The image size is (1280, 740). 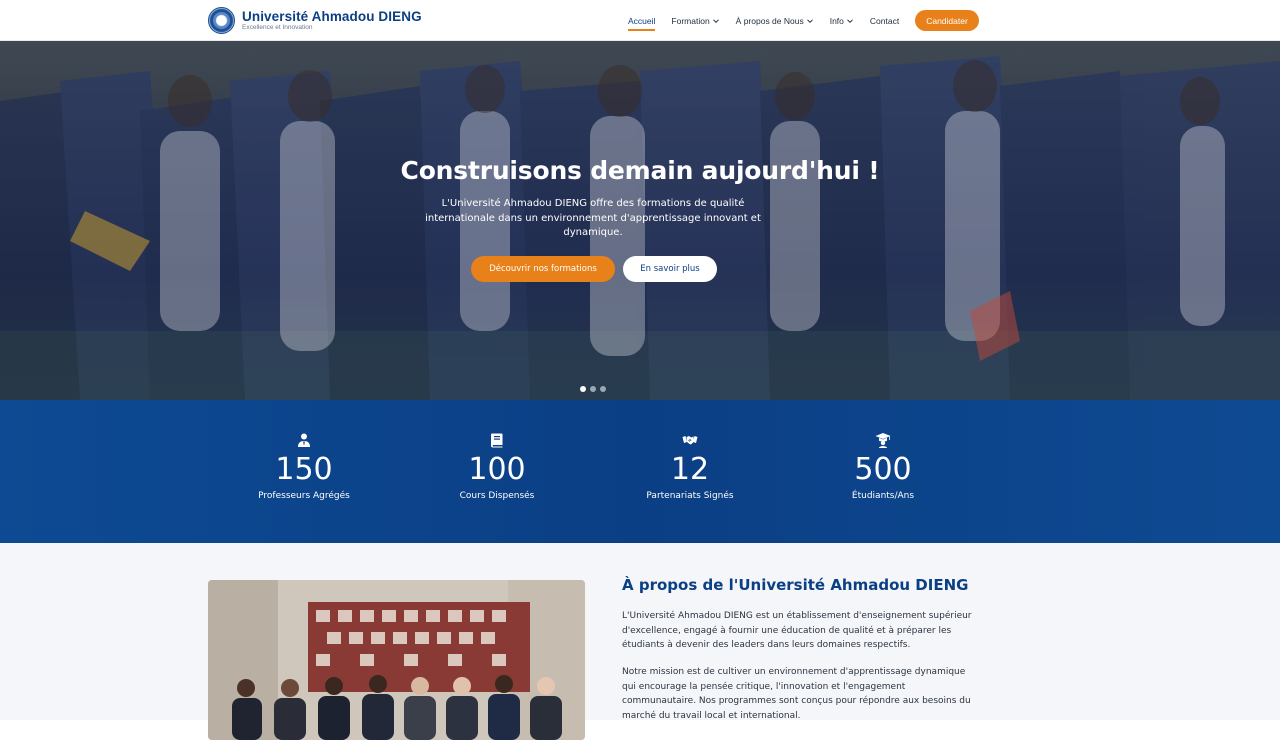 I want to click on handshake-icon, so click(x=690, y=440).